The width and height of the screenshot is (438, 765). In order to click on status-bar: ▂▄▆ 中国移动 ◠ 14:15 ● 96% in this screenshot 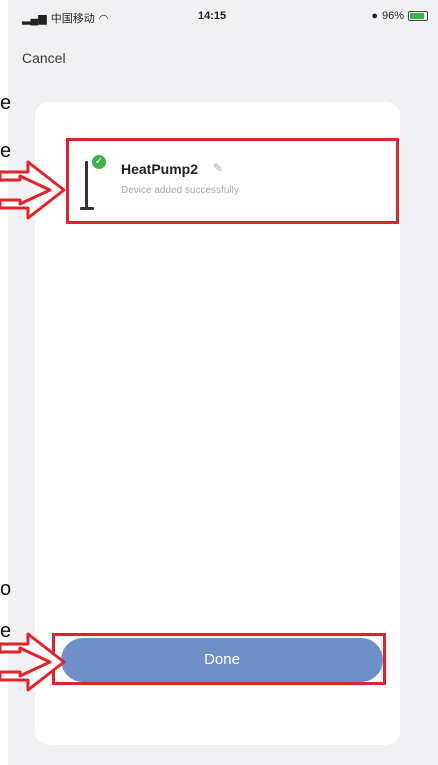, I will do `click(223, 15)`.